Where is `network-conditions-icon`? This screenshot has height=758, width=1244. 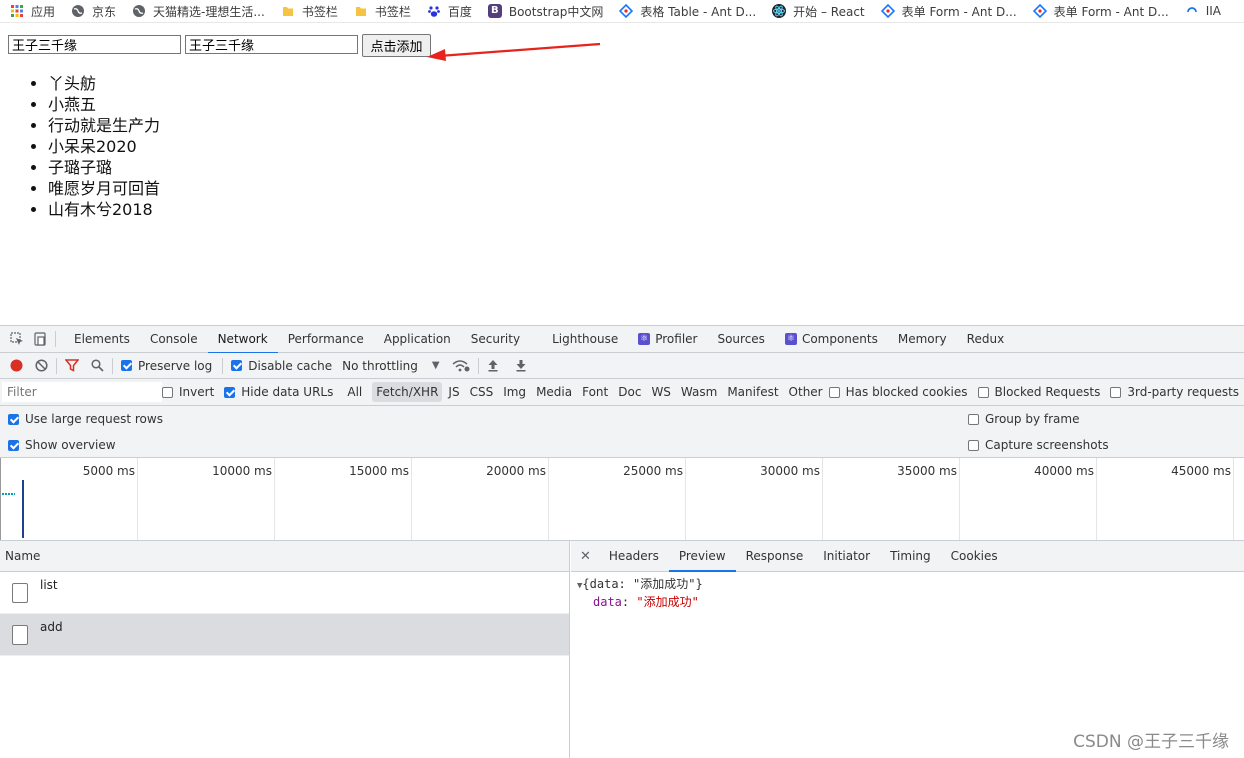 network-conditions-icon is located at coordinates (461, 365).